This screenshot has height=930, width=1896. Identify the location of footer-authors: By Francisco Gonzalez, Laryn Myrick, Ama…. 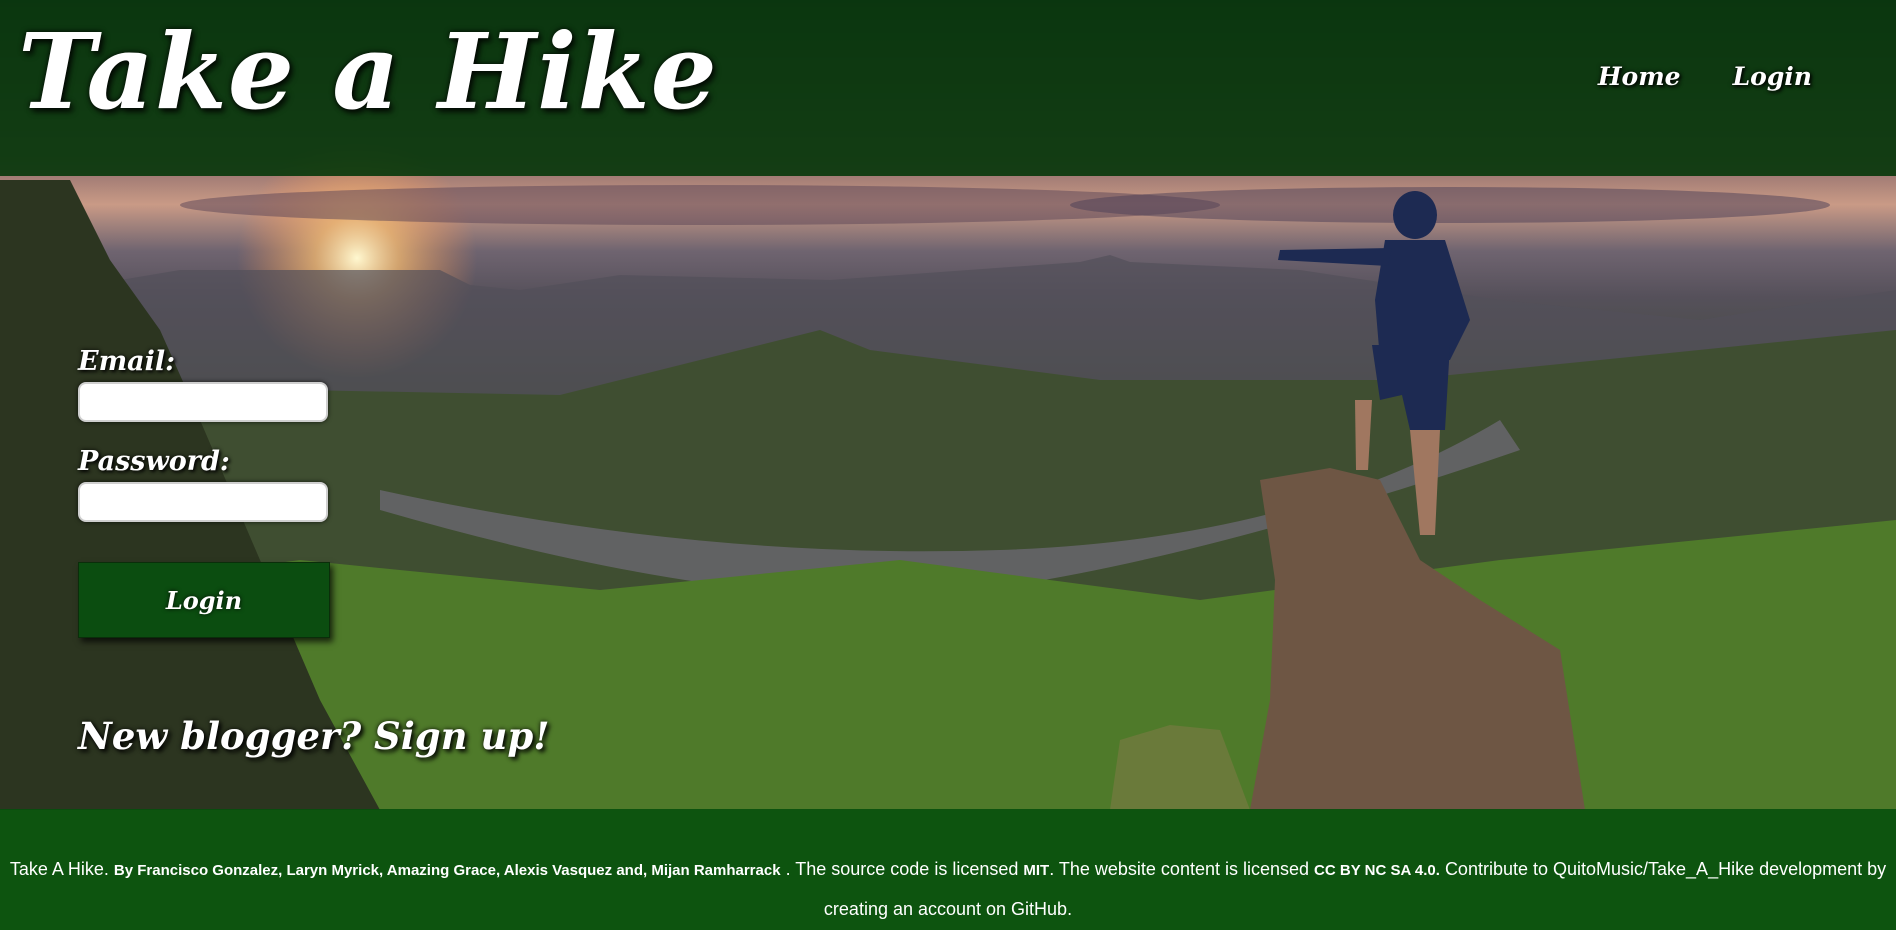
(447, 870).